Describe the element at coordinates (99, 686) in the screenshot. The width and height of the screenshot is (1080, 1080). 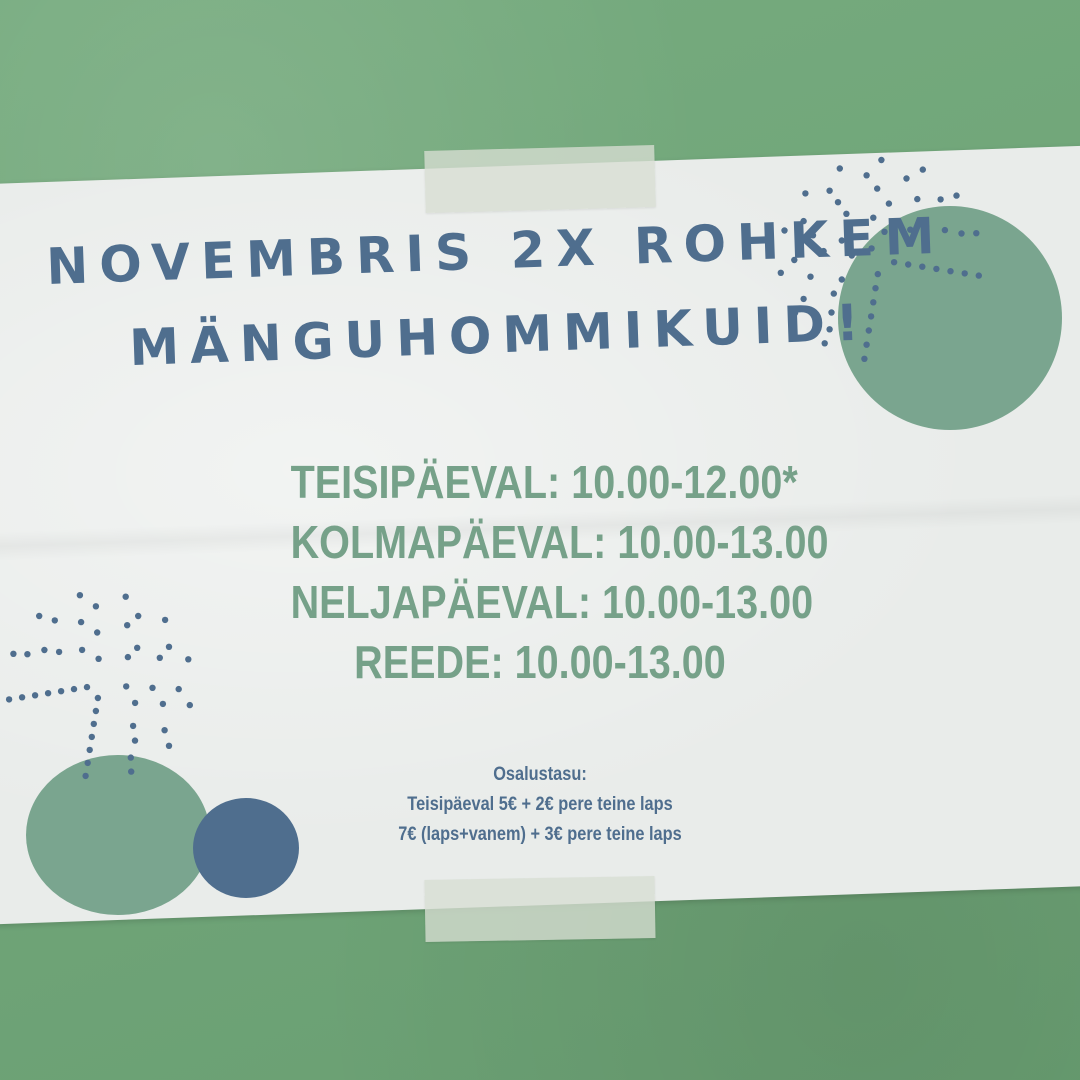
I see `dot-pattern` at that location.